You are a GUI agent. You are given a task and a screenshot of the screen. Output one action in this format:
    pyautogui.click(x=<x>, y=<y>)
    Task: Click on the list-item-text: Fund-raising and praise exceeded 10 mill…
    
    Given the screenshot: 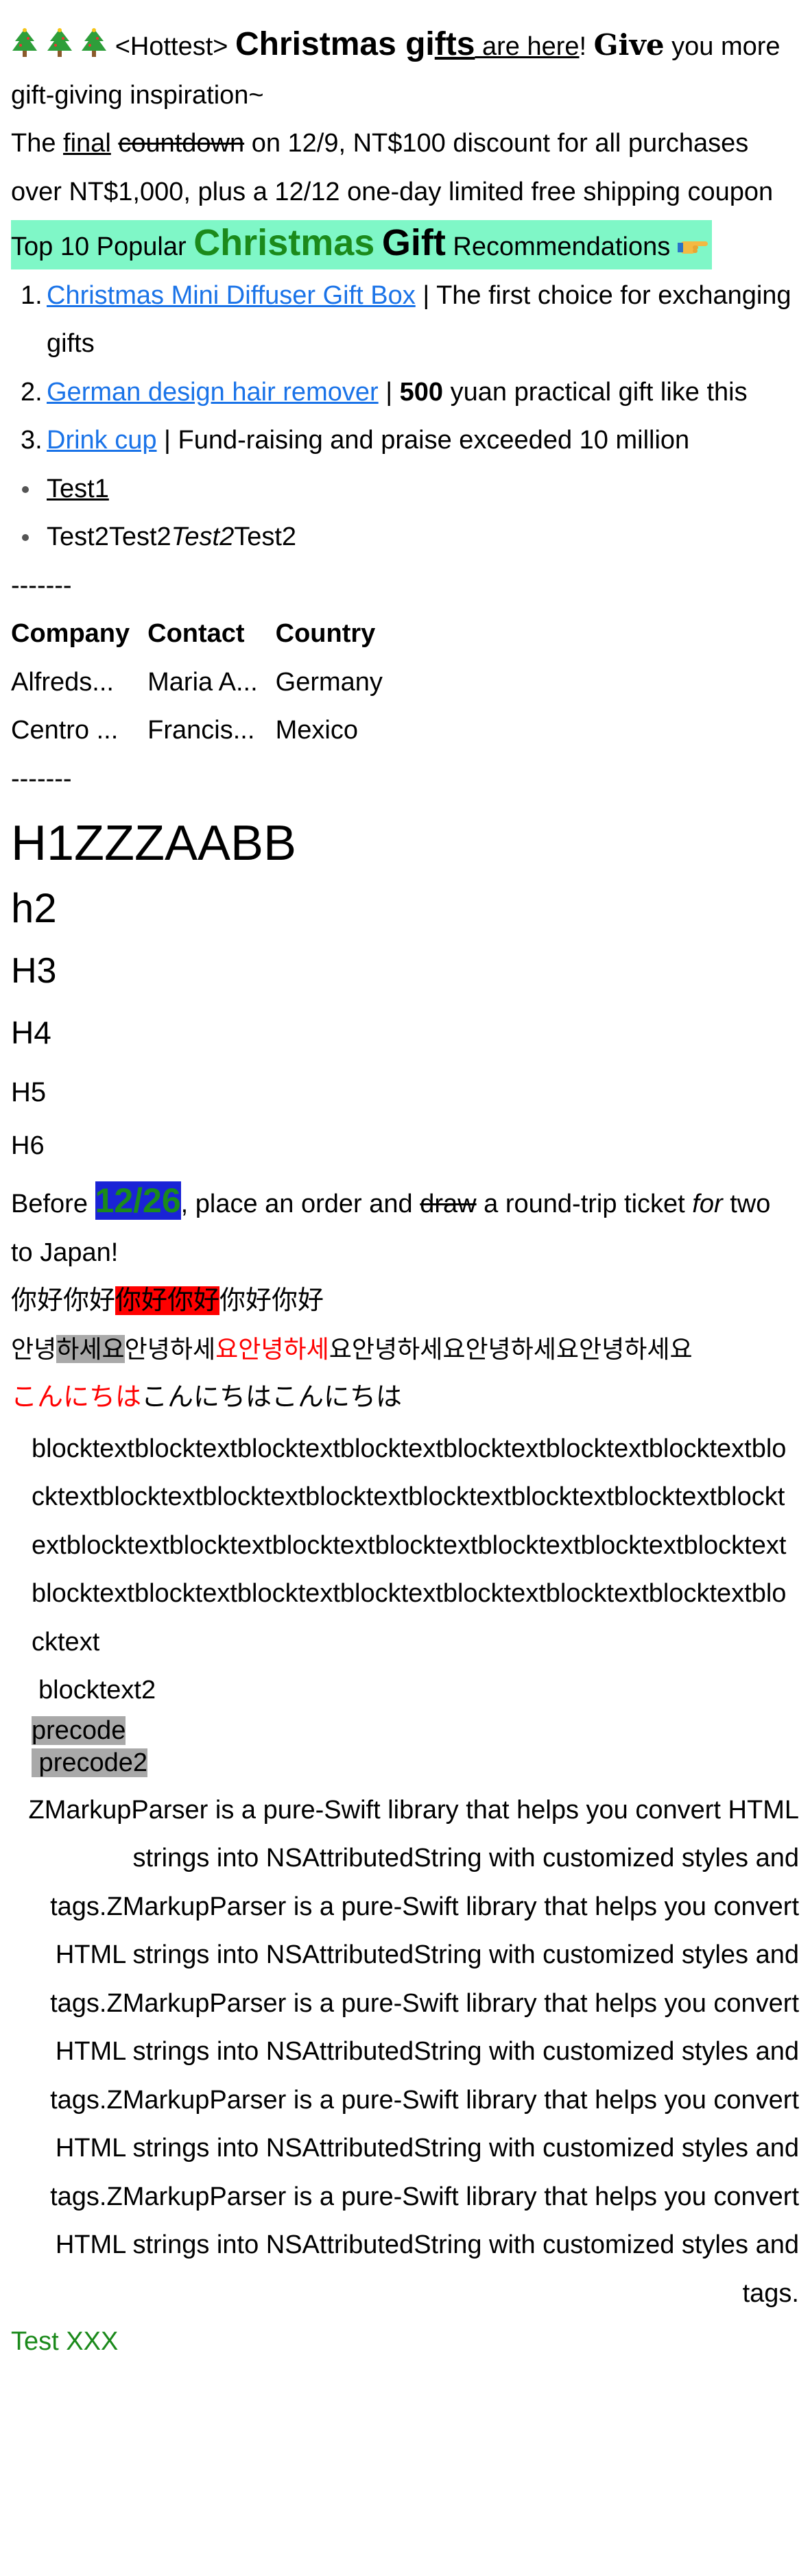 What is the action you would take?
    pyautogui.click(x=434, y=441)
    